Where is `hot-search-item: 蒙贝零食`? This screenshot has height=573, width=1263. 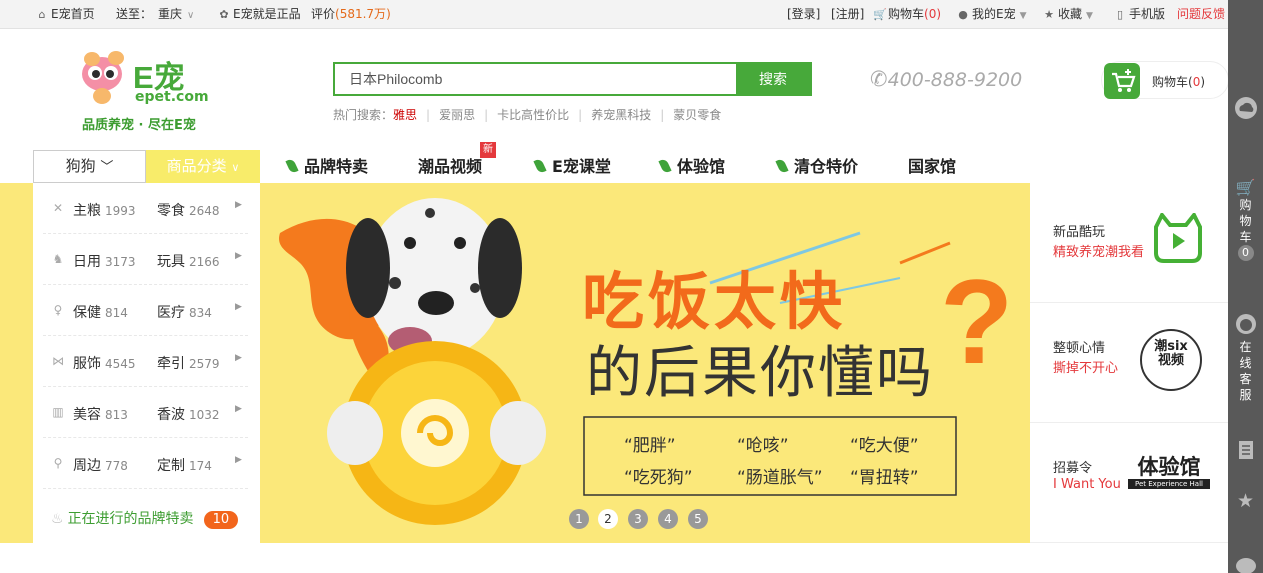 hot-search-item: 蒙贝零食 is located at coordinates (697, 115).